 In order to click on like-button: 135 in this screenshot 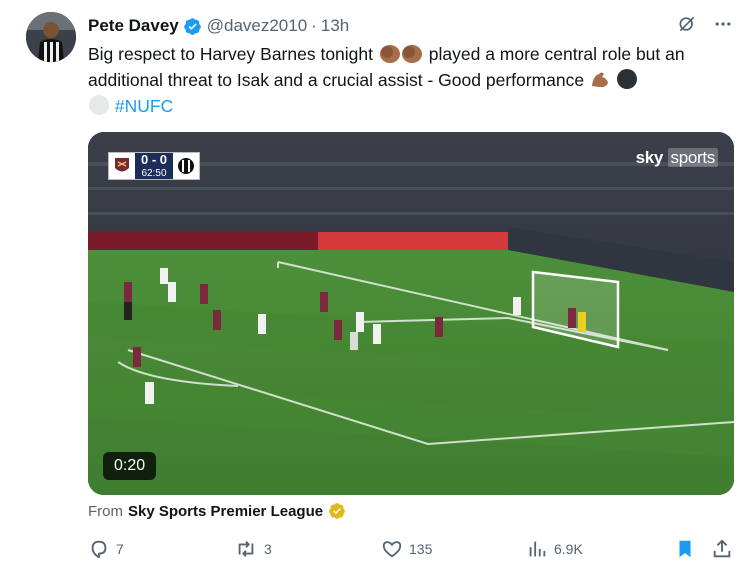, I will do `click(406, 549)`.